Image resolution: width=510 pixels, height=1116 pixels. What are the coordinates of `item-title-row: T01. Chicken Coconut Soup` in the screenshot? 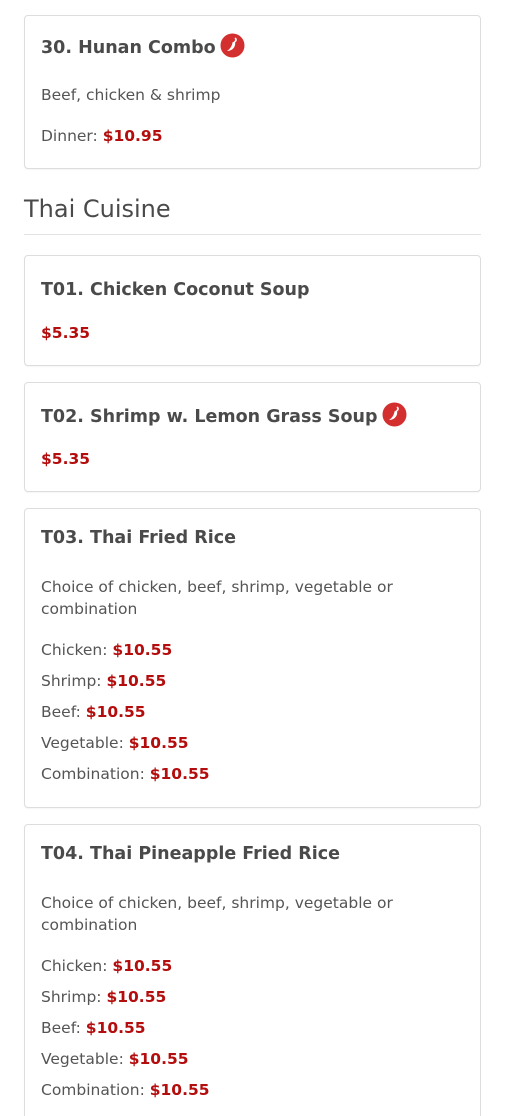 It's located at (175, 290).